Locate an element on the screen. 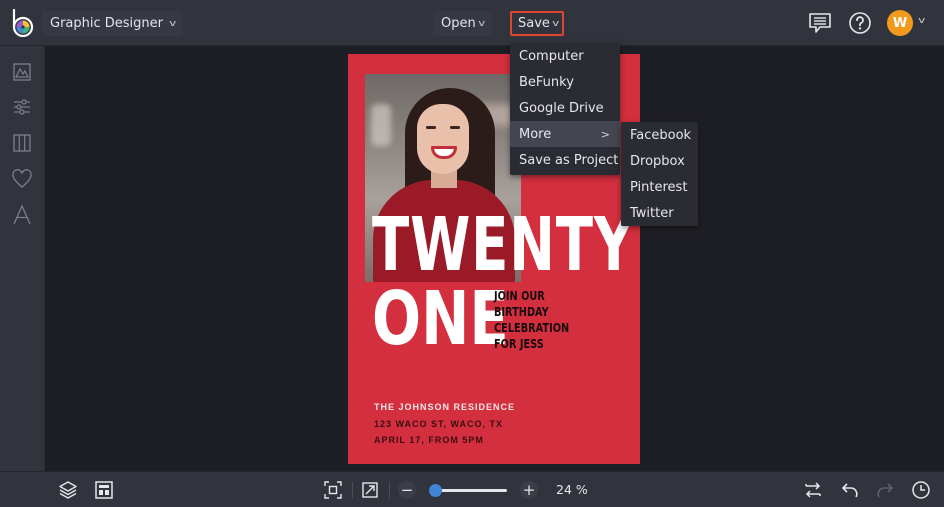 Image resolution: width=944 pixels, height=507 pixels. tagline-line: BIRTHDAY is located at coordinates (521, 311).